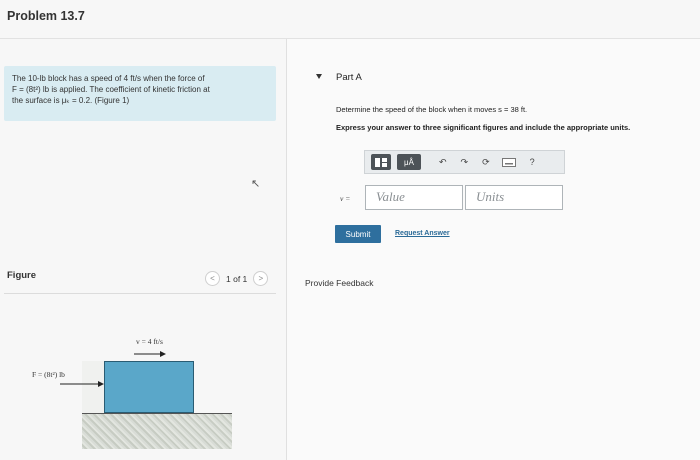 Image resolution: width=700 pixels, height=460 pixels. I want to click on answer-label: v =, so click(345, 198).